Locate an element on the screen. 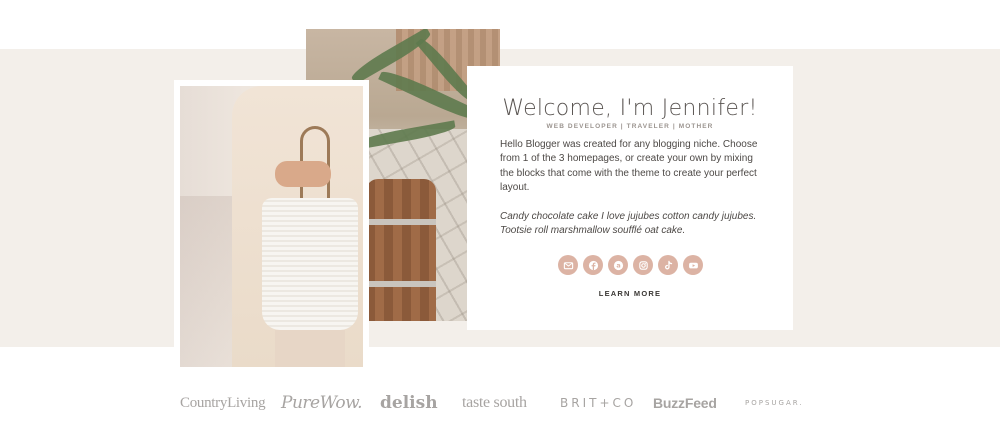  facebook-icon is located at coordinates (593, 265).